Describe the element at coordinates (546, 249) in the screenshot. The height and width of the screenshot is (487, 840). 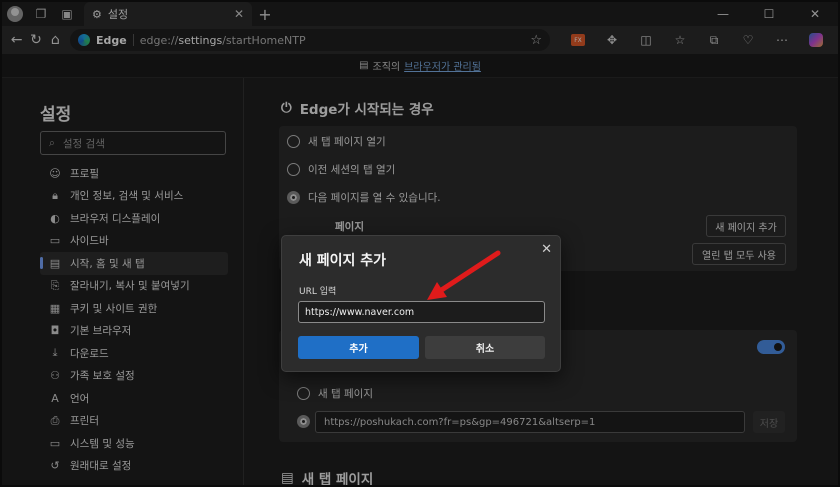
I see `close-icon: ✕` at that location.